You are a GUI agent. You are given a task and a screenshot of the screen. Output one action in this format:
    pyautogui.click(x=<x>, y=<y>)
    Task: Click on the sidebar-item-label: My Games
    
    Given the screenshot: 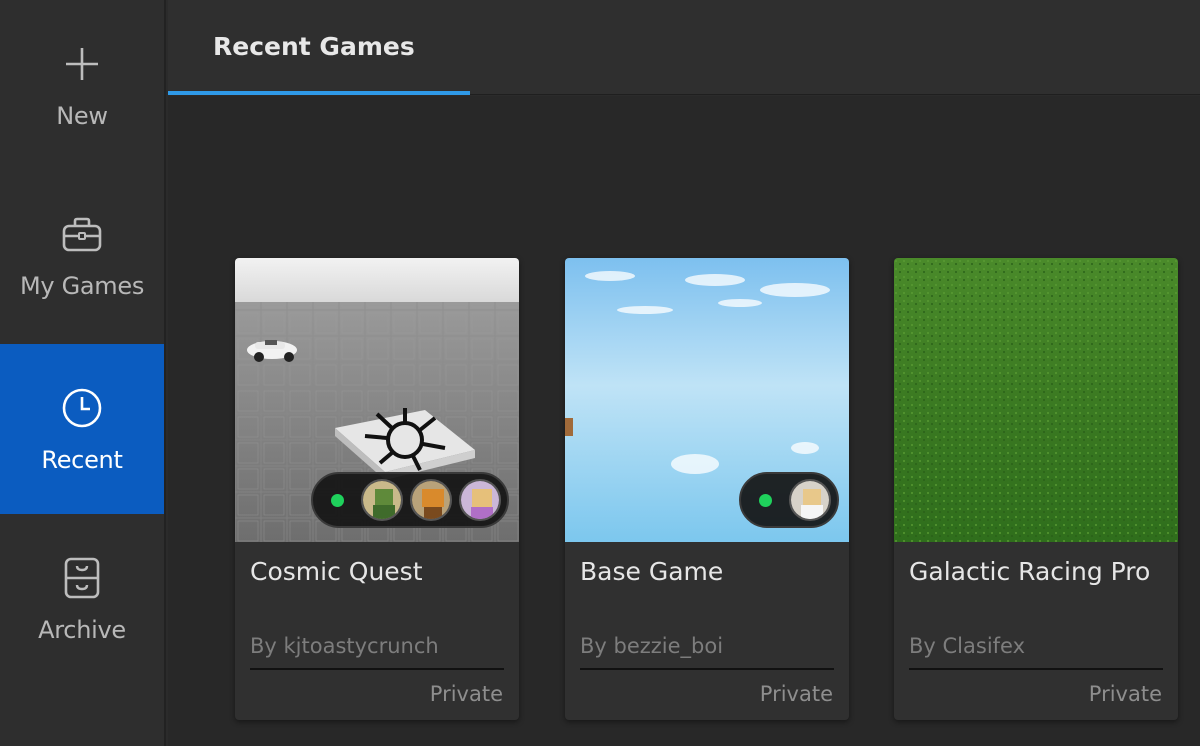 What is the action you would take?
    pyautogui.click(x=82, y=286)
    